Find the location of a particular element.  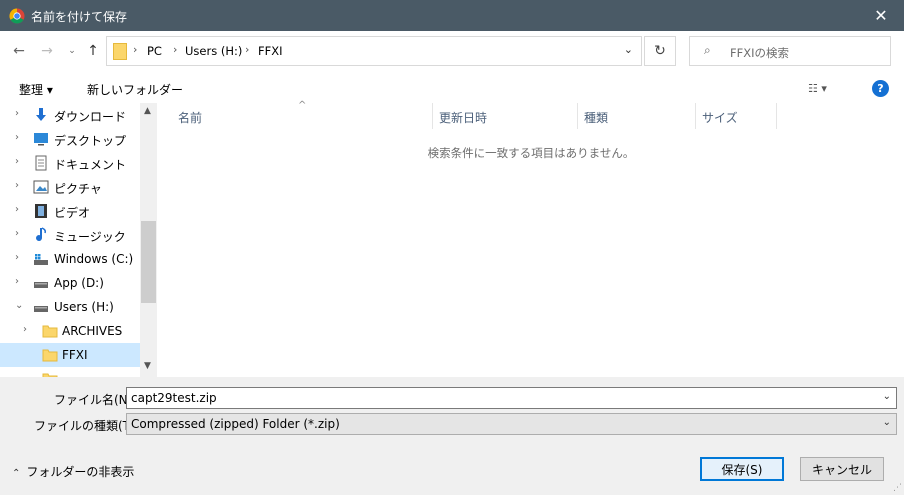

help-button: ? is located at coordinates (880, 88).